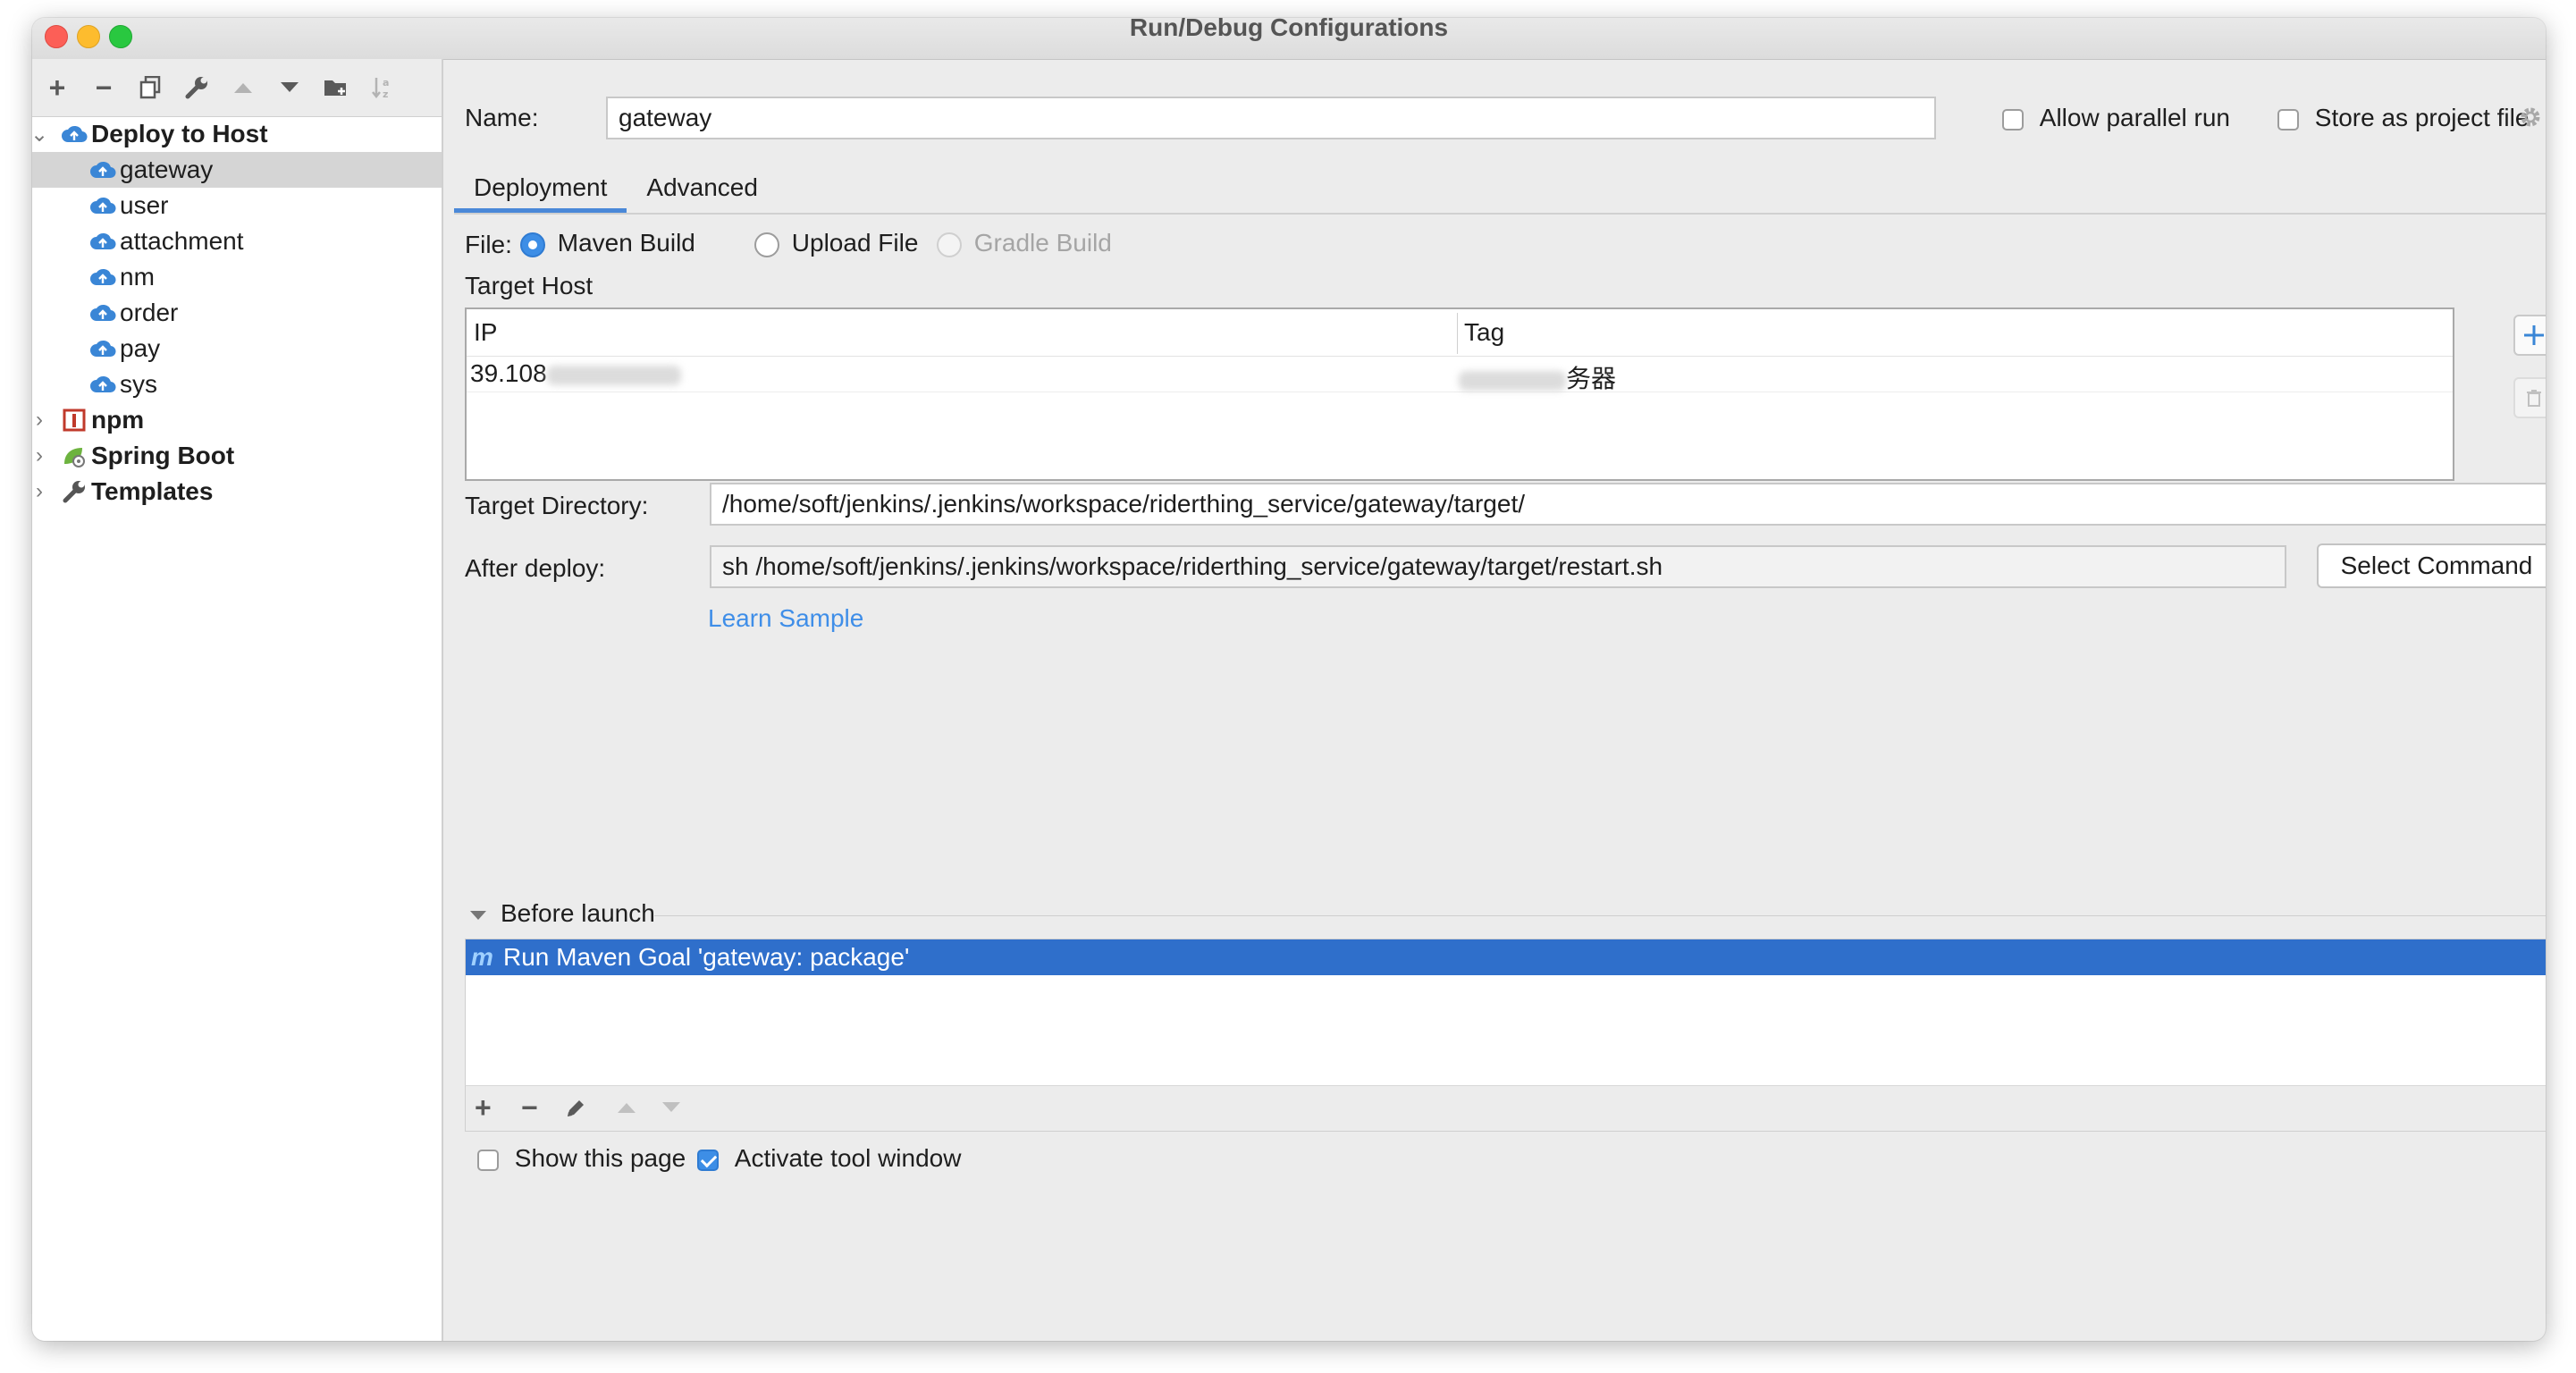  I want to click on host-tag-cell: 务器, so click(1538, 377).